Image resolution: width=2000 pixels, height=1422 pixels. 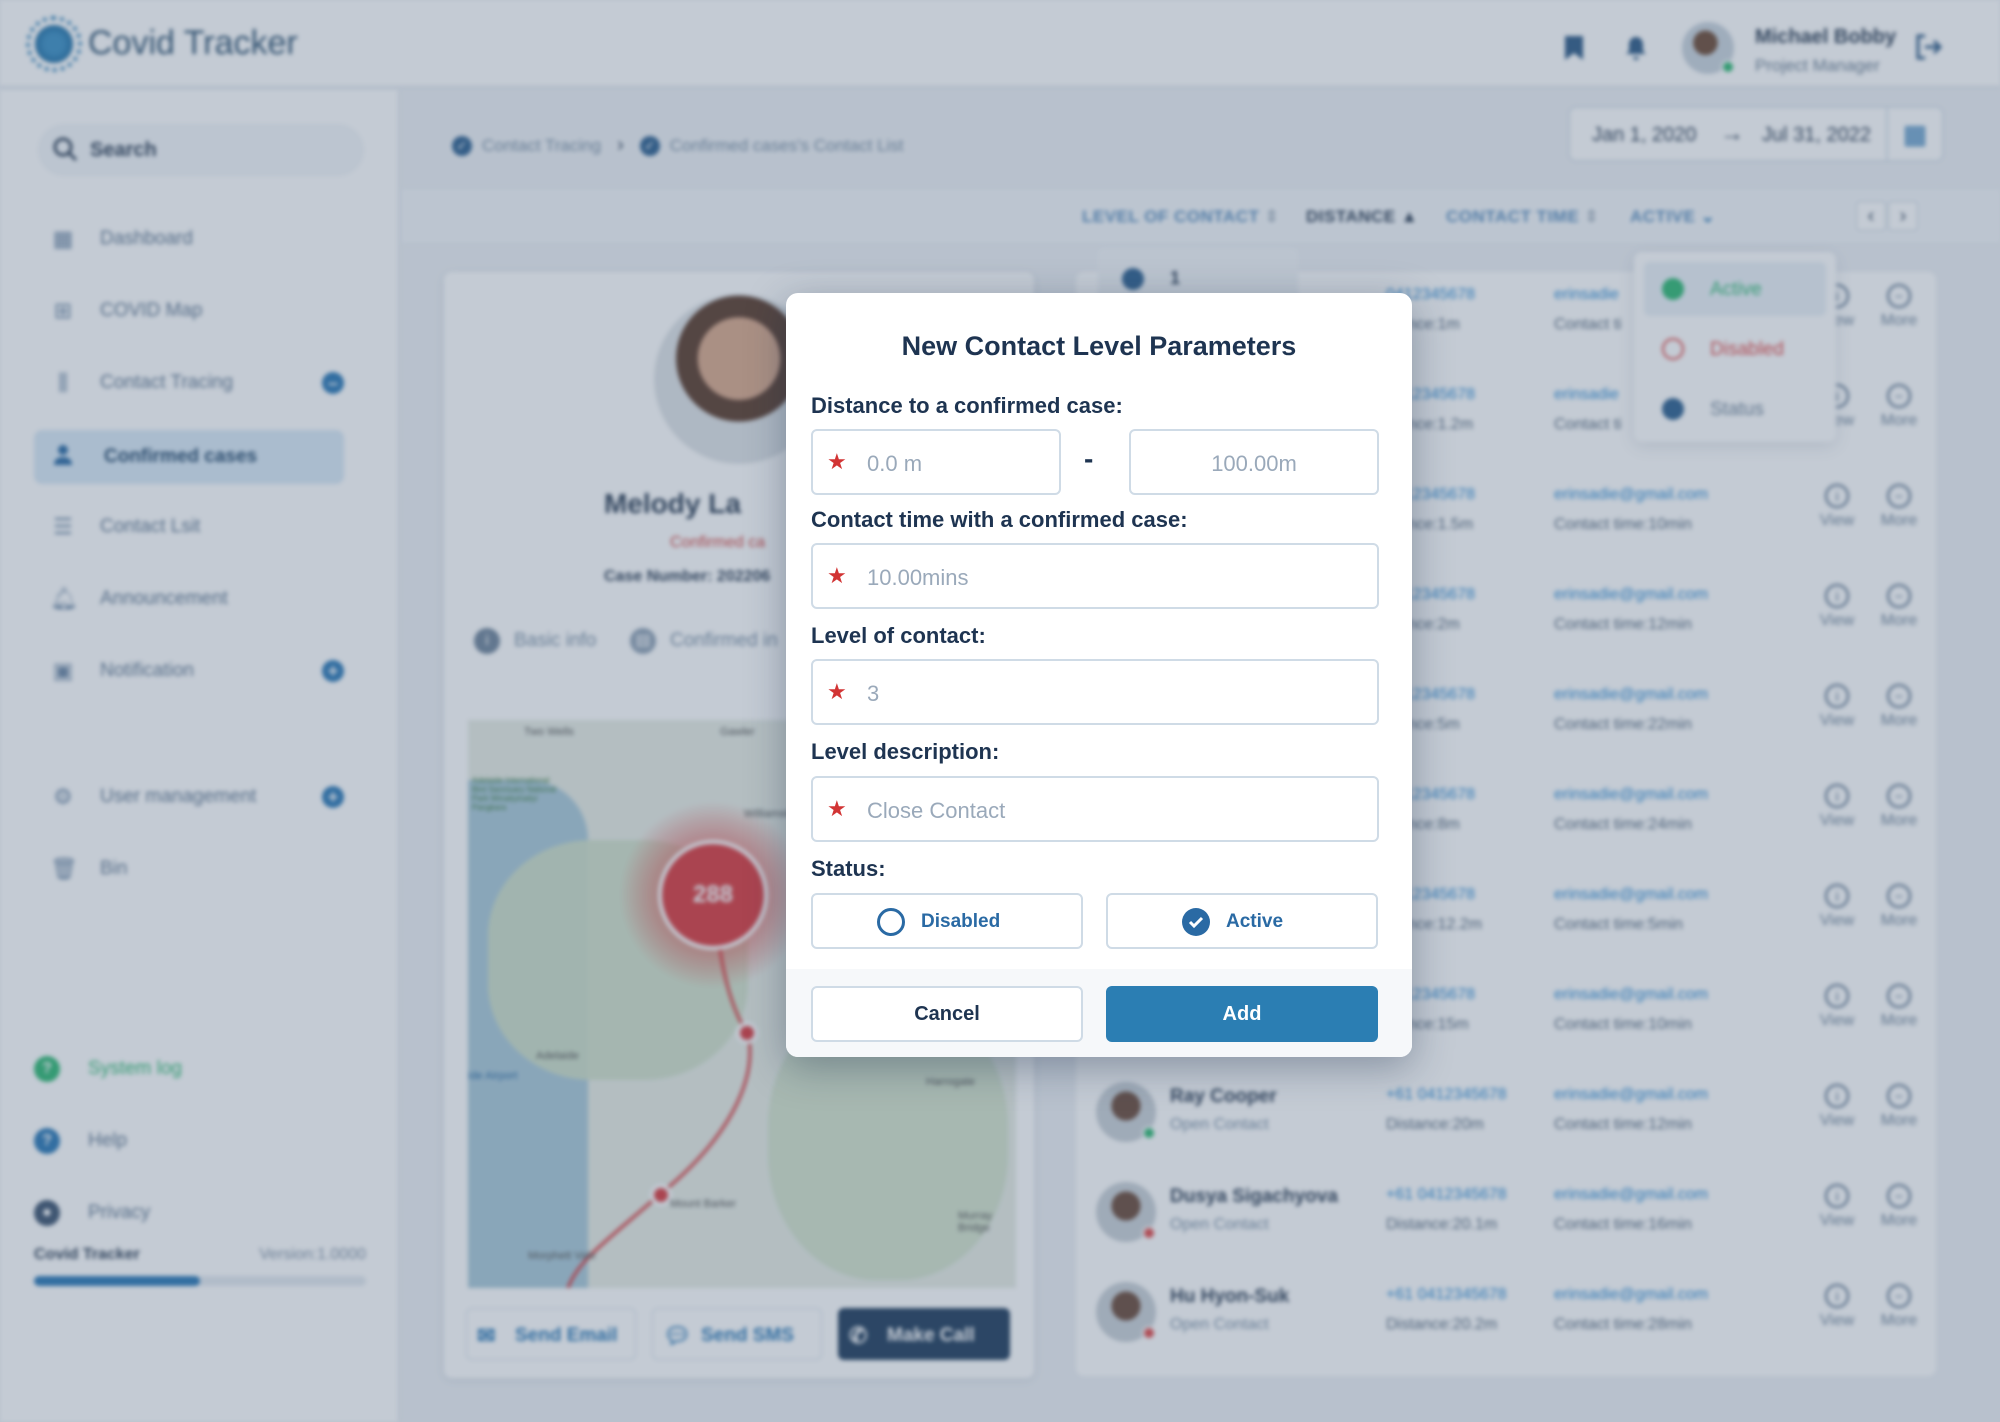 I want to click on description-field: ★ Close Contact, so click(x=1095, y=809).